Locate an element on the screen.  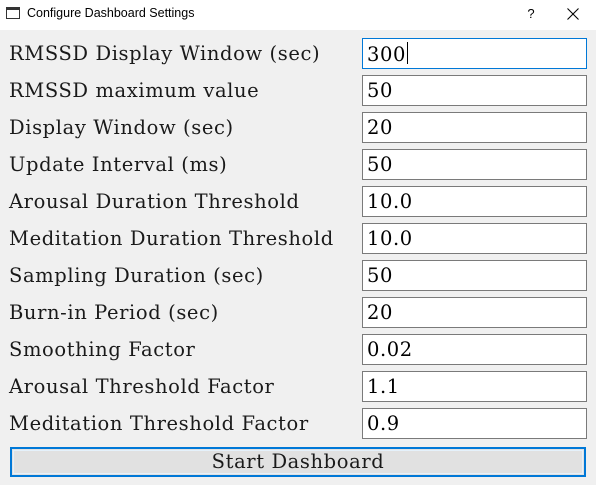
start-dashboard-label: Start Dashboard is located at coordinates (298, 461).